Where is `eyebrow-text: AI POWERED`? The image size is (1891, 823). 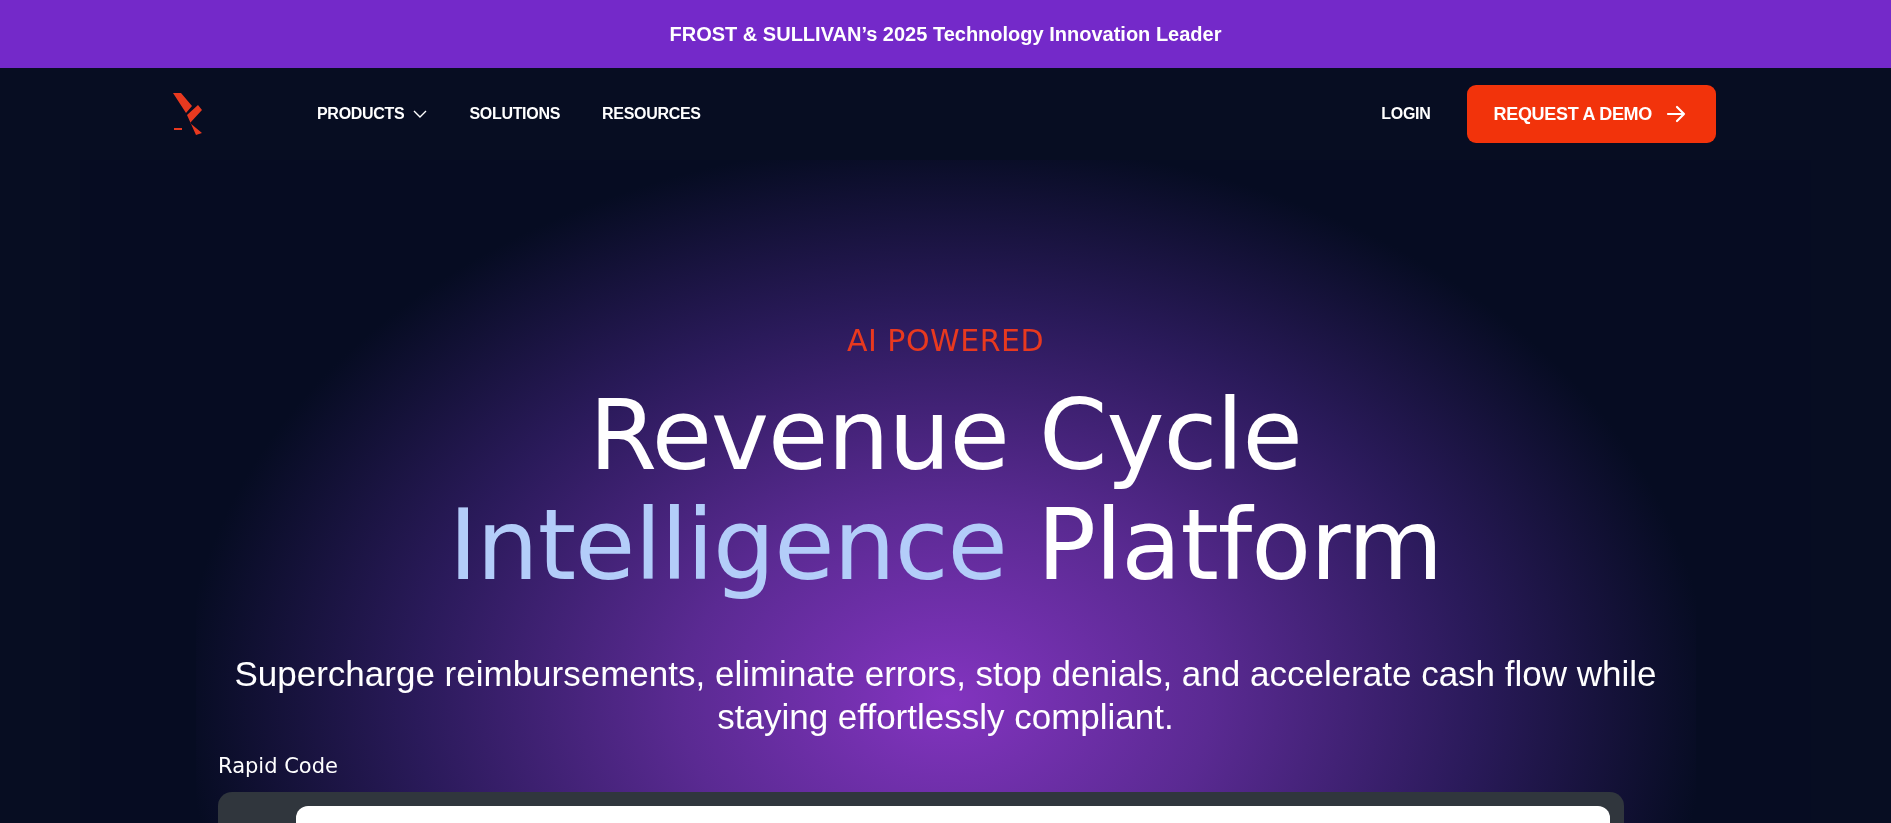
eyebrow-text: AI POWERED is located at coordinates (945, 340).